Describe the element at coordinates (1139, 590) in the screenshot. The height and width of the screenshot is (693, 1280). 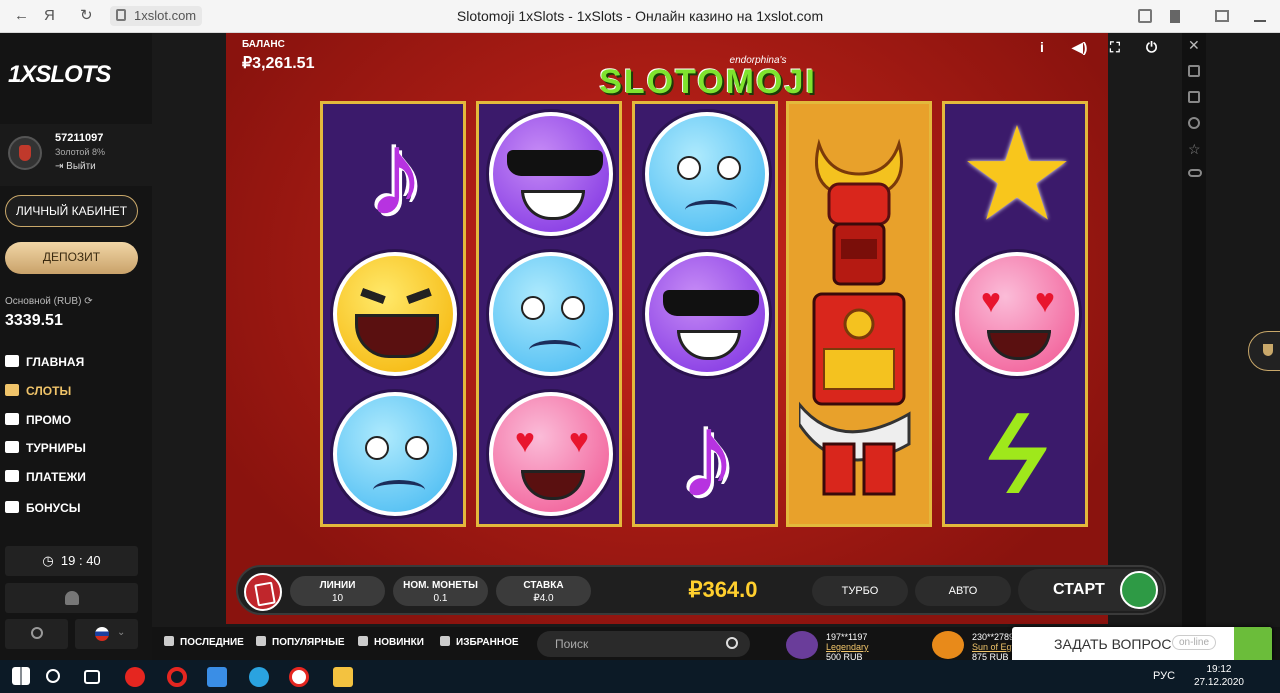
I see `coins-icon` at that location.